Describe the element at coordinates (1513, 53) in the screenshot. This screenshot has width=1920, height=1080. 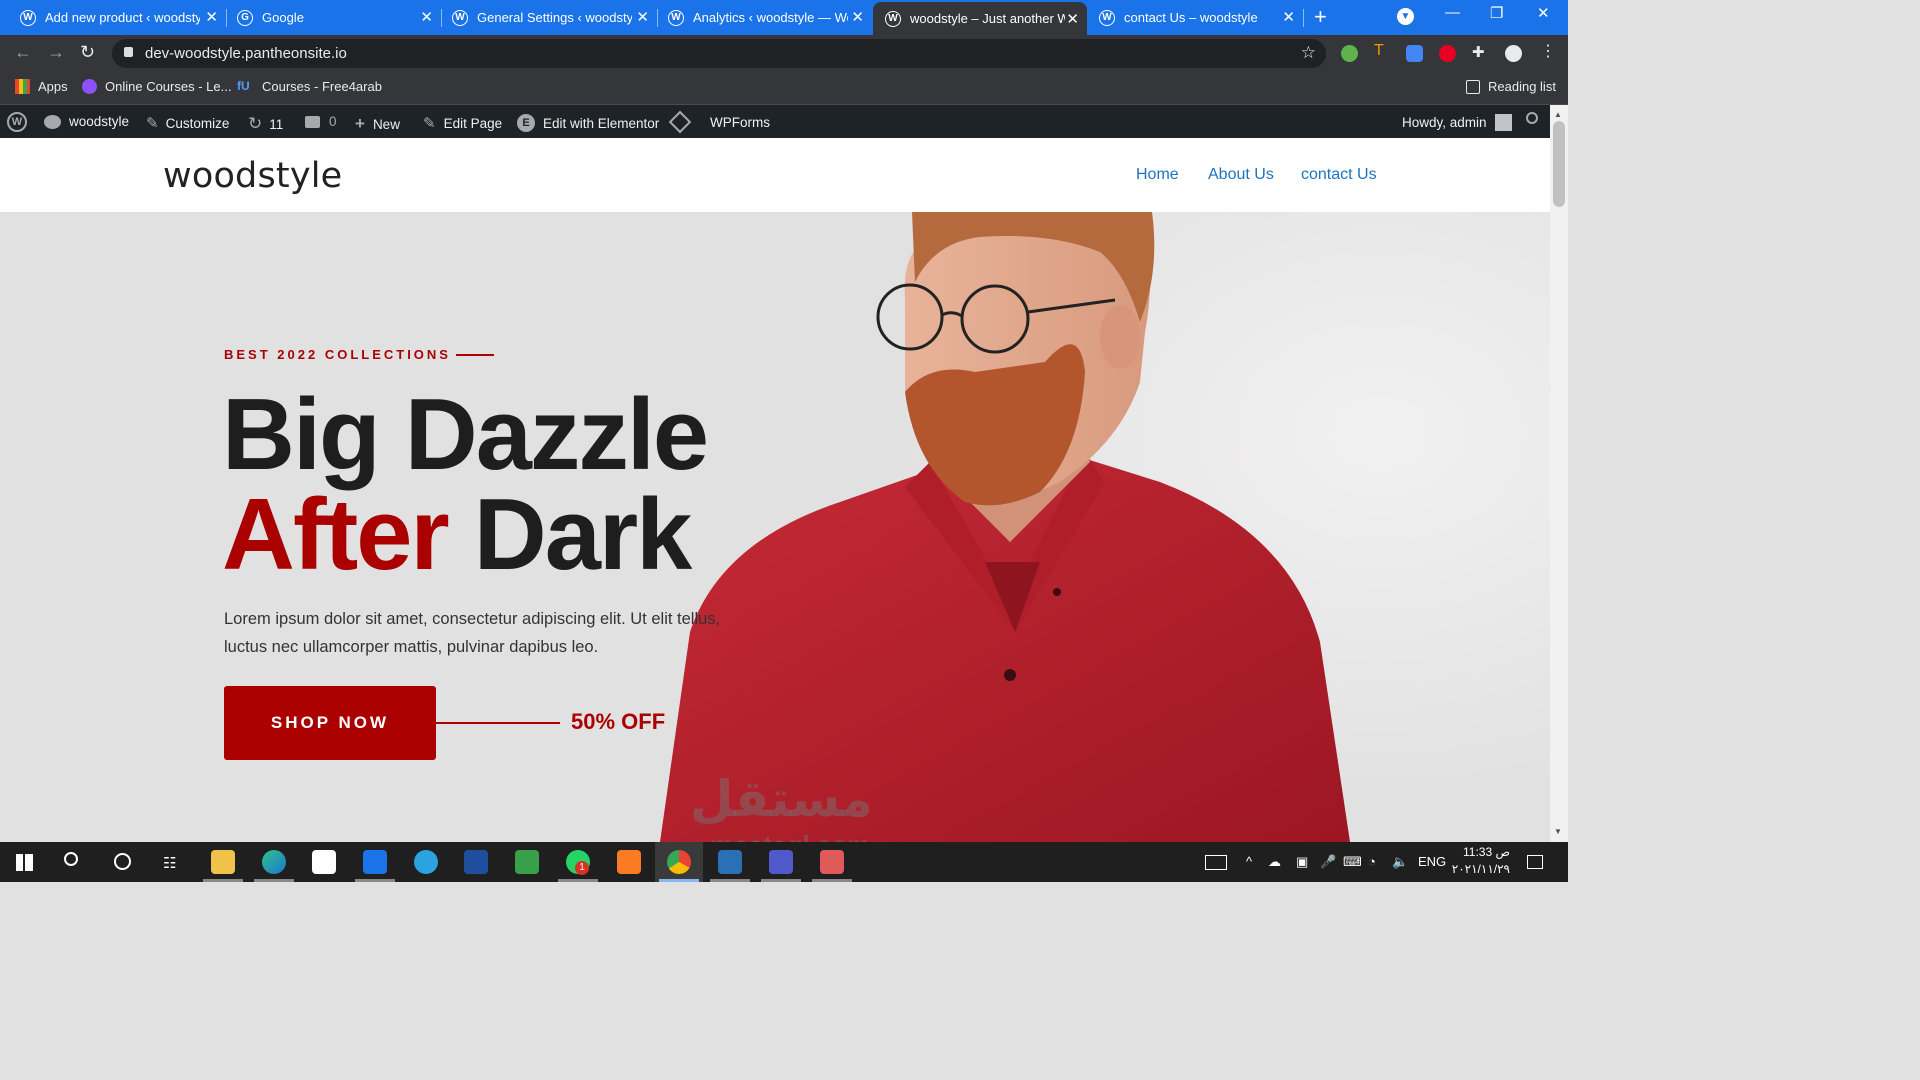
I see `profile-icon` at that location.